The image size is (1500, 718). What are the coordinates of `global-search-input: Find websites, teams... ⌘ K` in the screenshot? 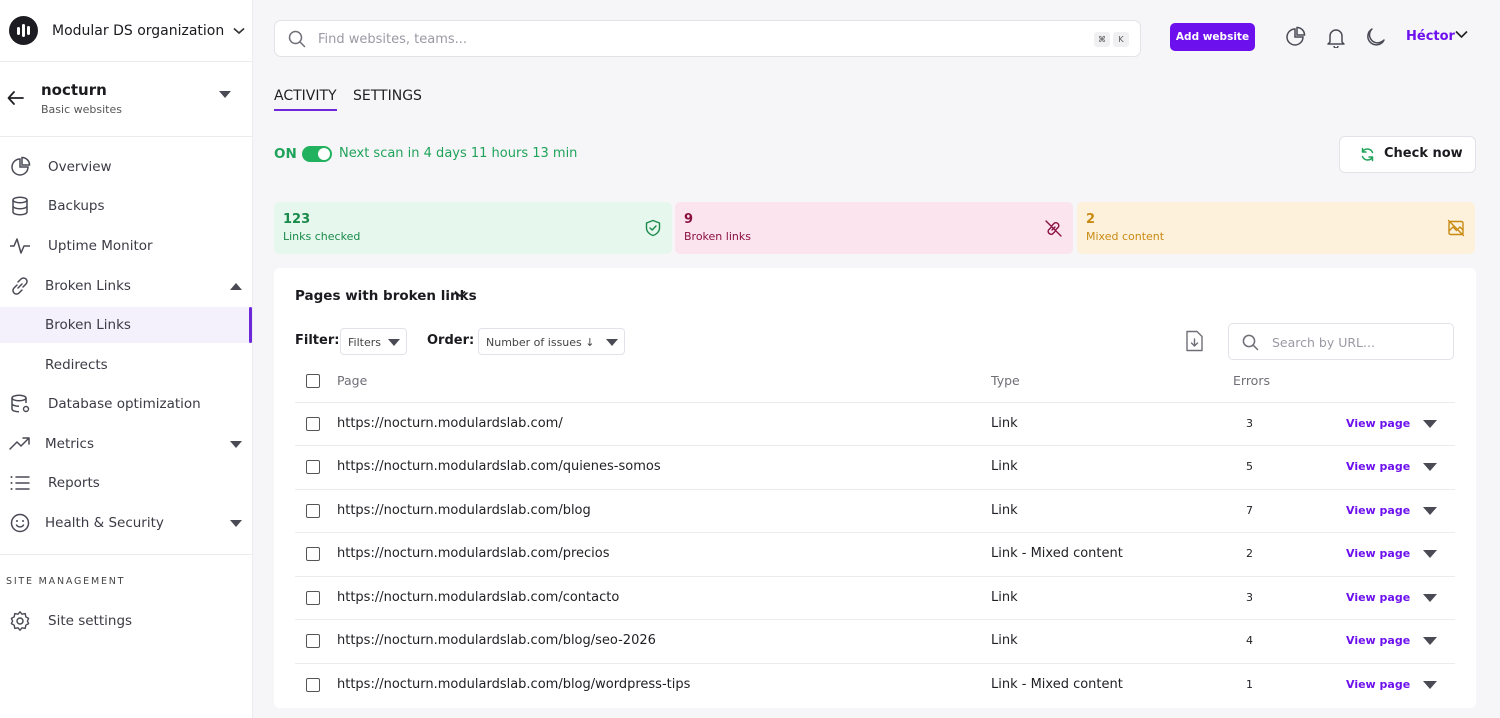 It's located at (707, 38).